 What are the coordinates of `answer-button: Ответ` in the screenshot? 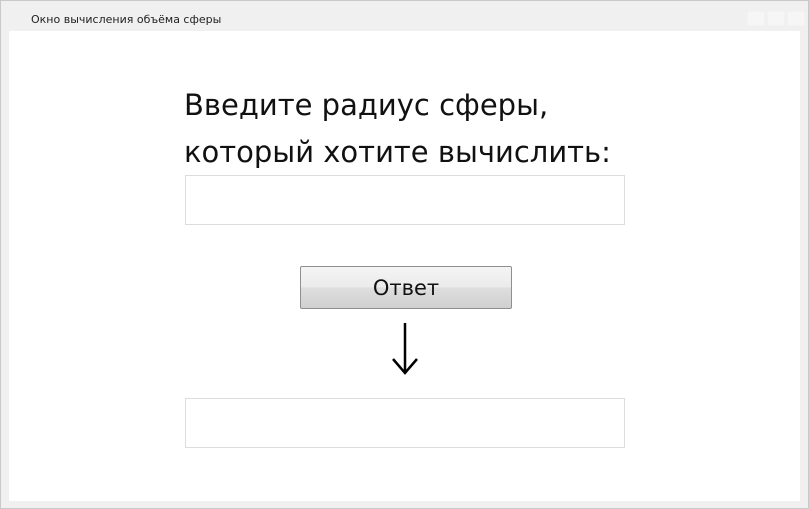 It's located at (406, 287).